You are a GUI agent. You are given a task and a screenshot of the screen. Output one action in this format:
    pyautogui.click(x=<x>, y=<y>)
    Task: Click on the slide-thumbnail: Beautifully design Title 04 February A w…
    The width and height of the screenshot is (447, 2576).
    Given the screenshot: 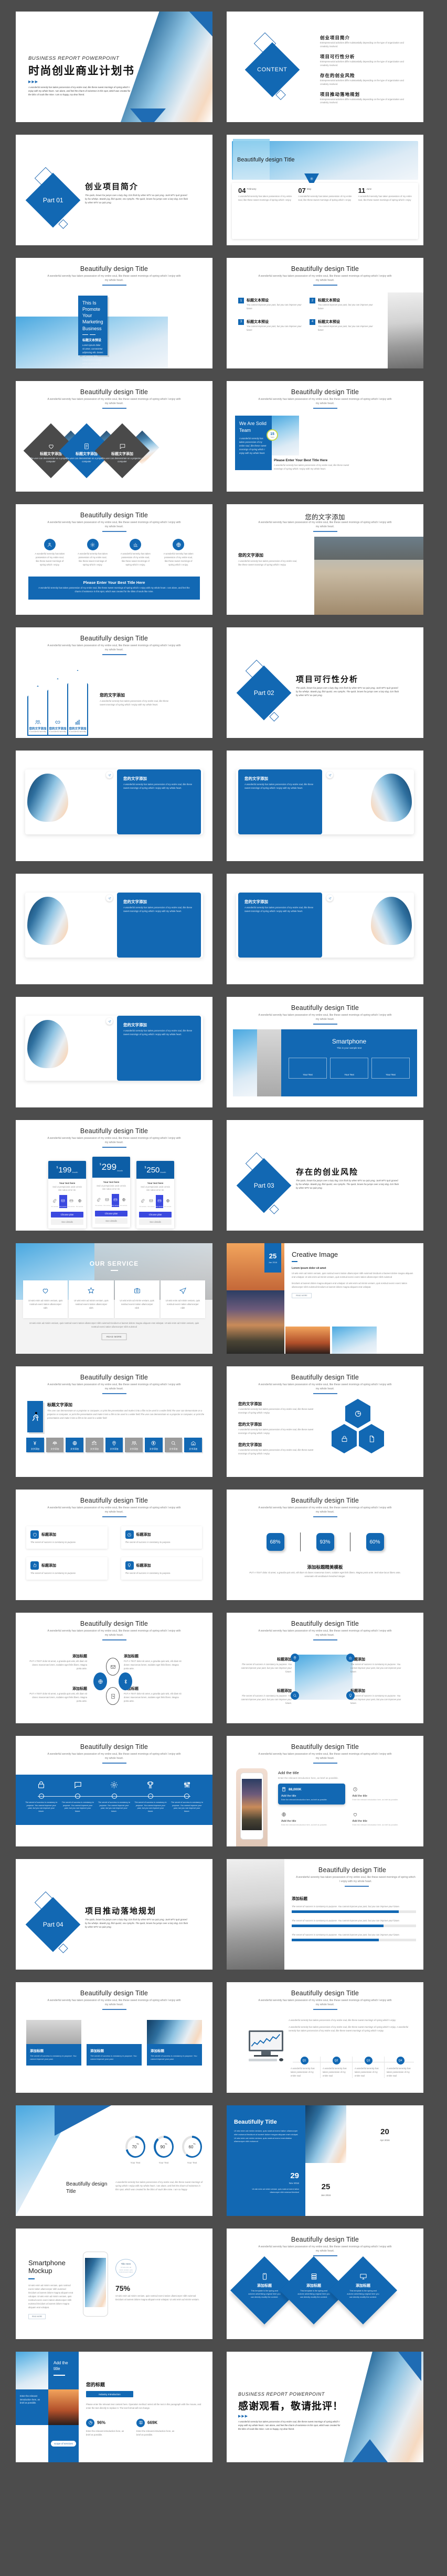 What is the action you would take?
    pyautogui.click(x=325, y=190)
    